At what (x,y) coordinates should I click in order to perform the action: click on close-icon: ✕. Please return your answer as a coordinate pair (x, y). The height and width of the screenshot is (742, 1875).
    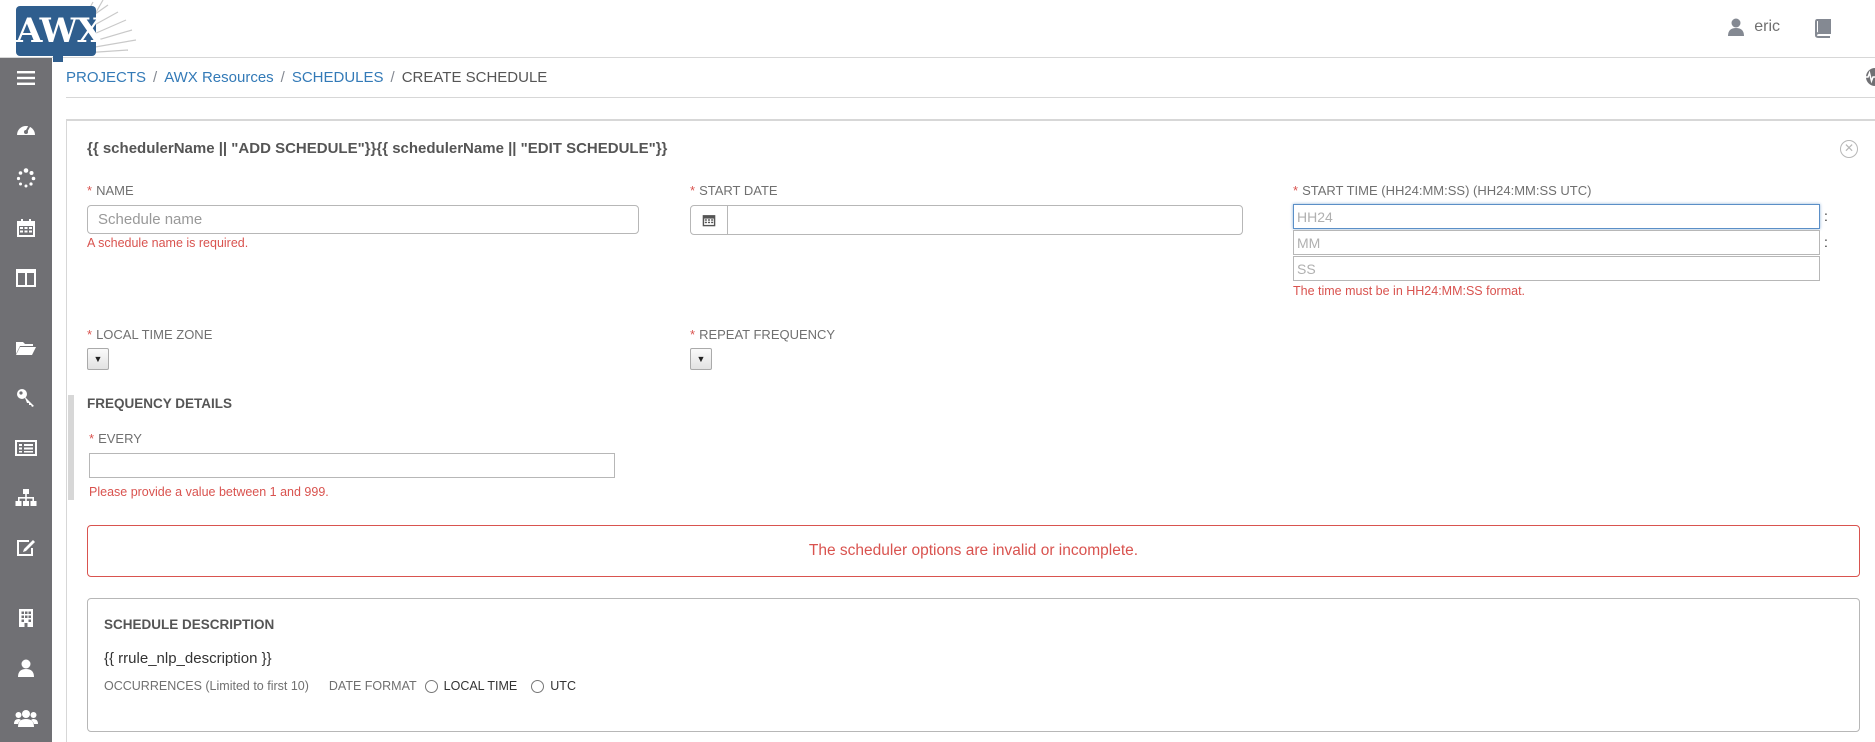
    Looking at the image, I should click on (1849, 149).